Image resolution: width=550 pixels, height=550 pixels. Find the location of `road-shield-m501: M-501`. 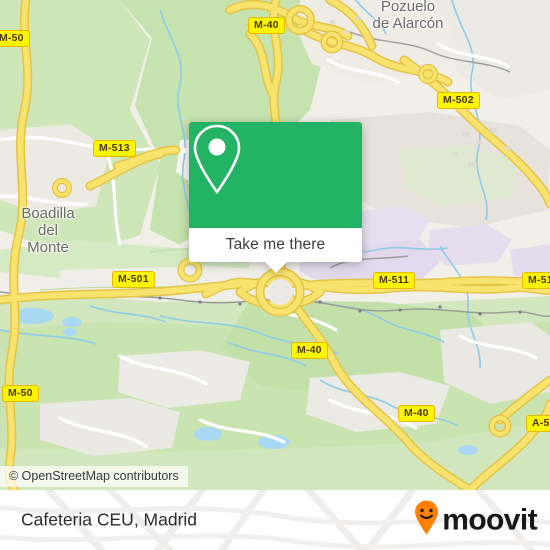

road-shield-m501: M-501 is located at coordinates (133, 279).